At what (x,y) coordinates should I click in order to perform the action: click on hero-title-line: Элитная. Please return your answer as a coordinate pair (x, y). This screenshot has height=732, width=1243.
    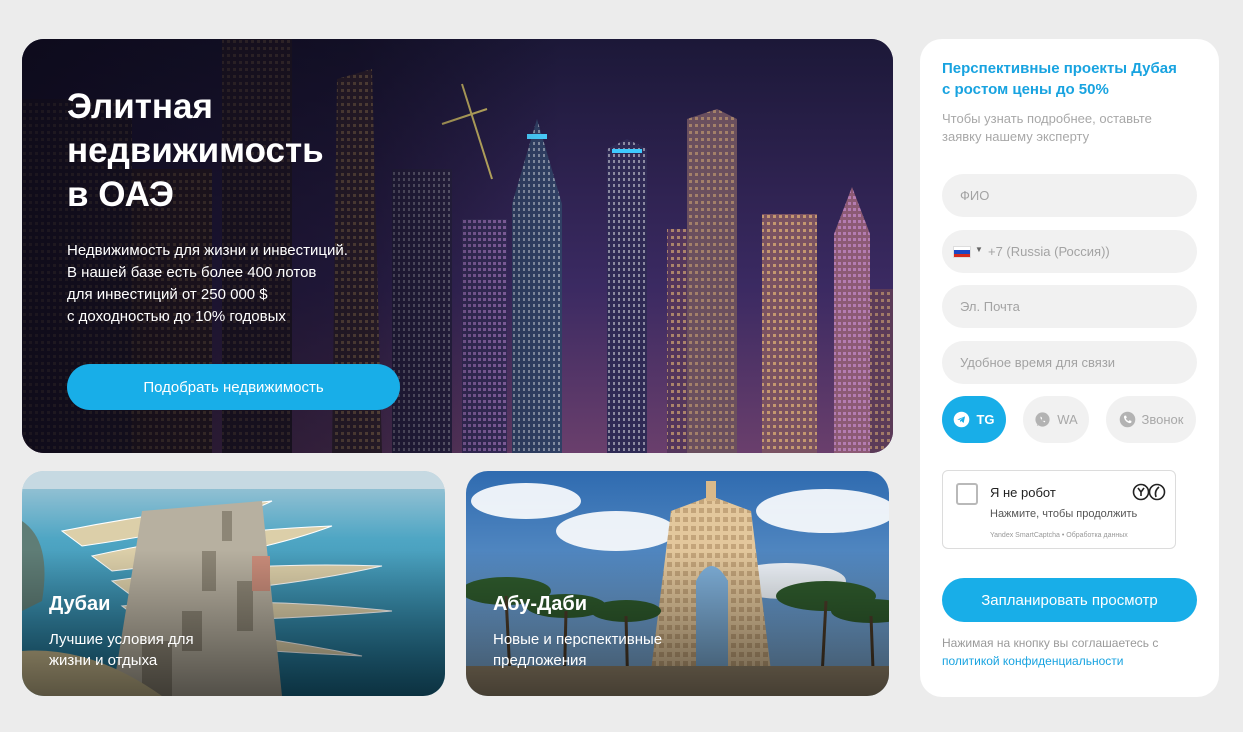
    Looking at the image, I should click on (140, 106).